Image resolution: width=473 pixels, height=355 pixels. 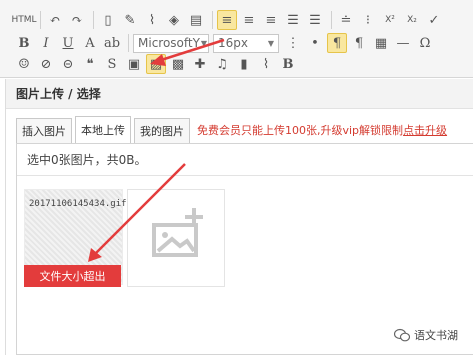 What do you see at coordinates (200, 64) in the screenshot?
I see `plugin-icon: ✚` at bounding box center [200, 64].